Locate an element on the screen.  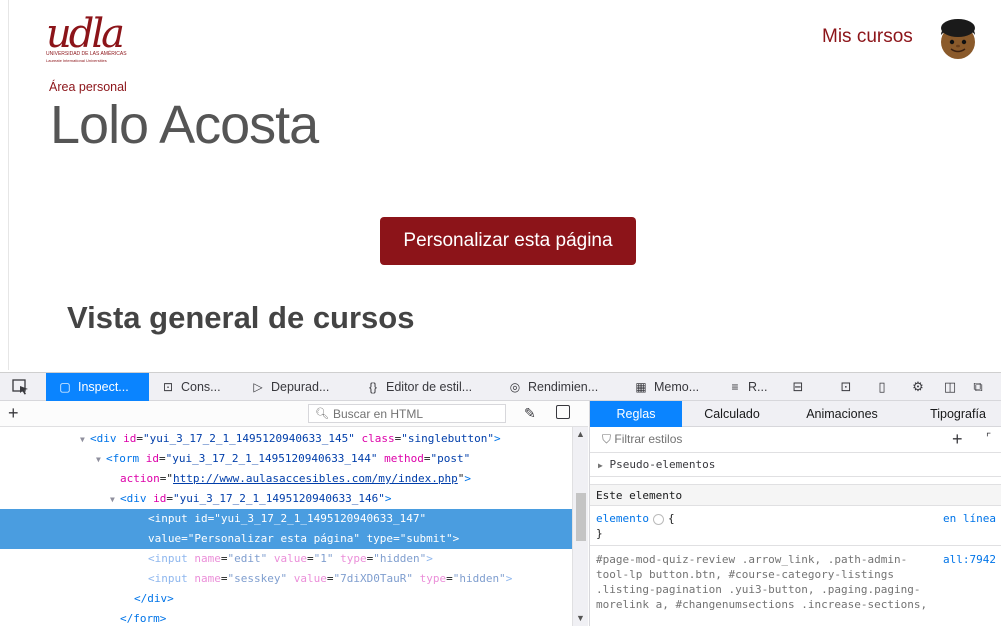
rule-gear-icon is located at coordinates (658, 519).